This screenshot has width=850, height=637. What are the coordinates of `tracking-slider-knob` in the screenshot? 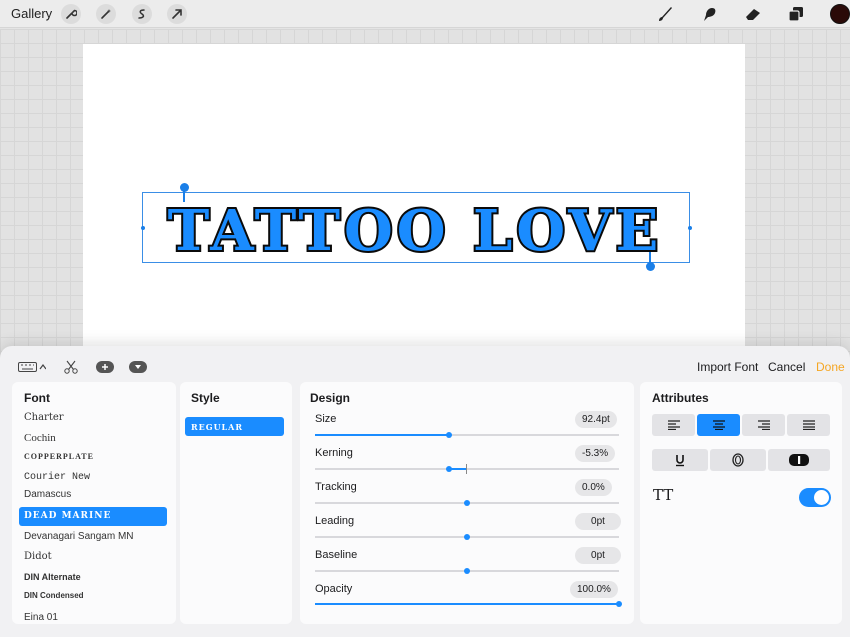 It's located at (467, 503).